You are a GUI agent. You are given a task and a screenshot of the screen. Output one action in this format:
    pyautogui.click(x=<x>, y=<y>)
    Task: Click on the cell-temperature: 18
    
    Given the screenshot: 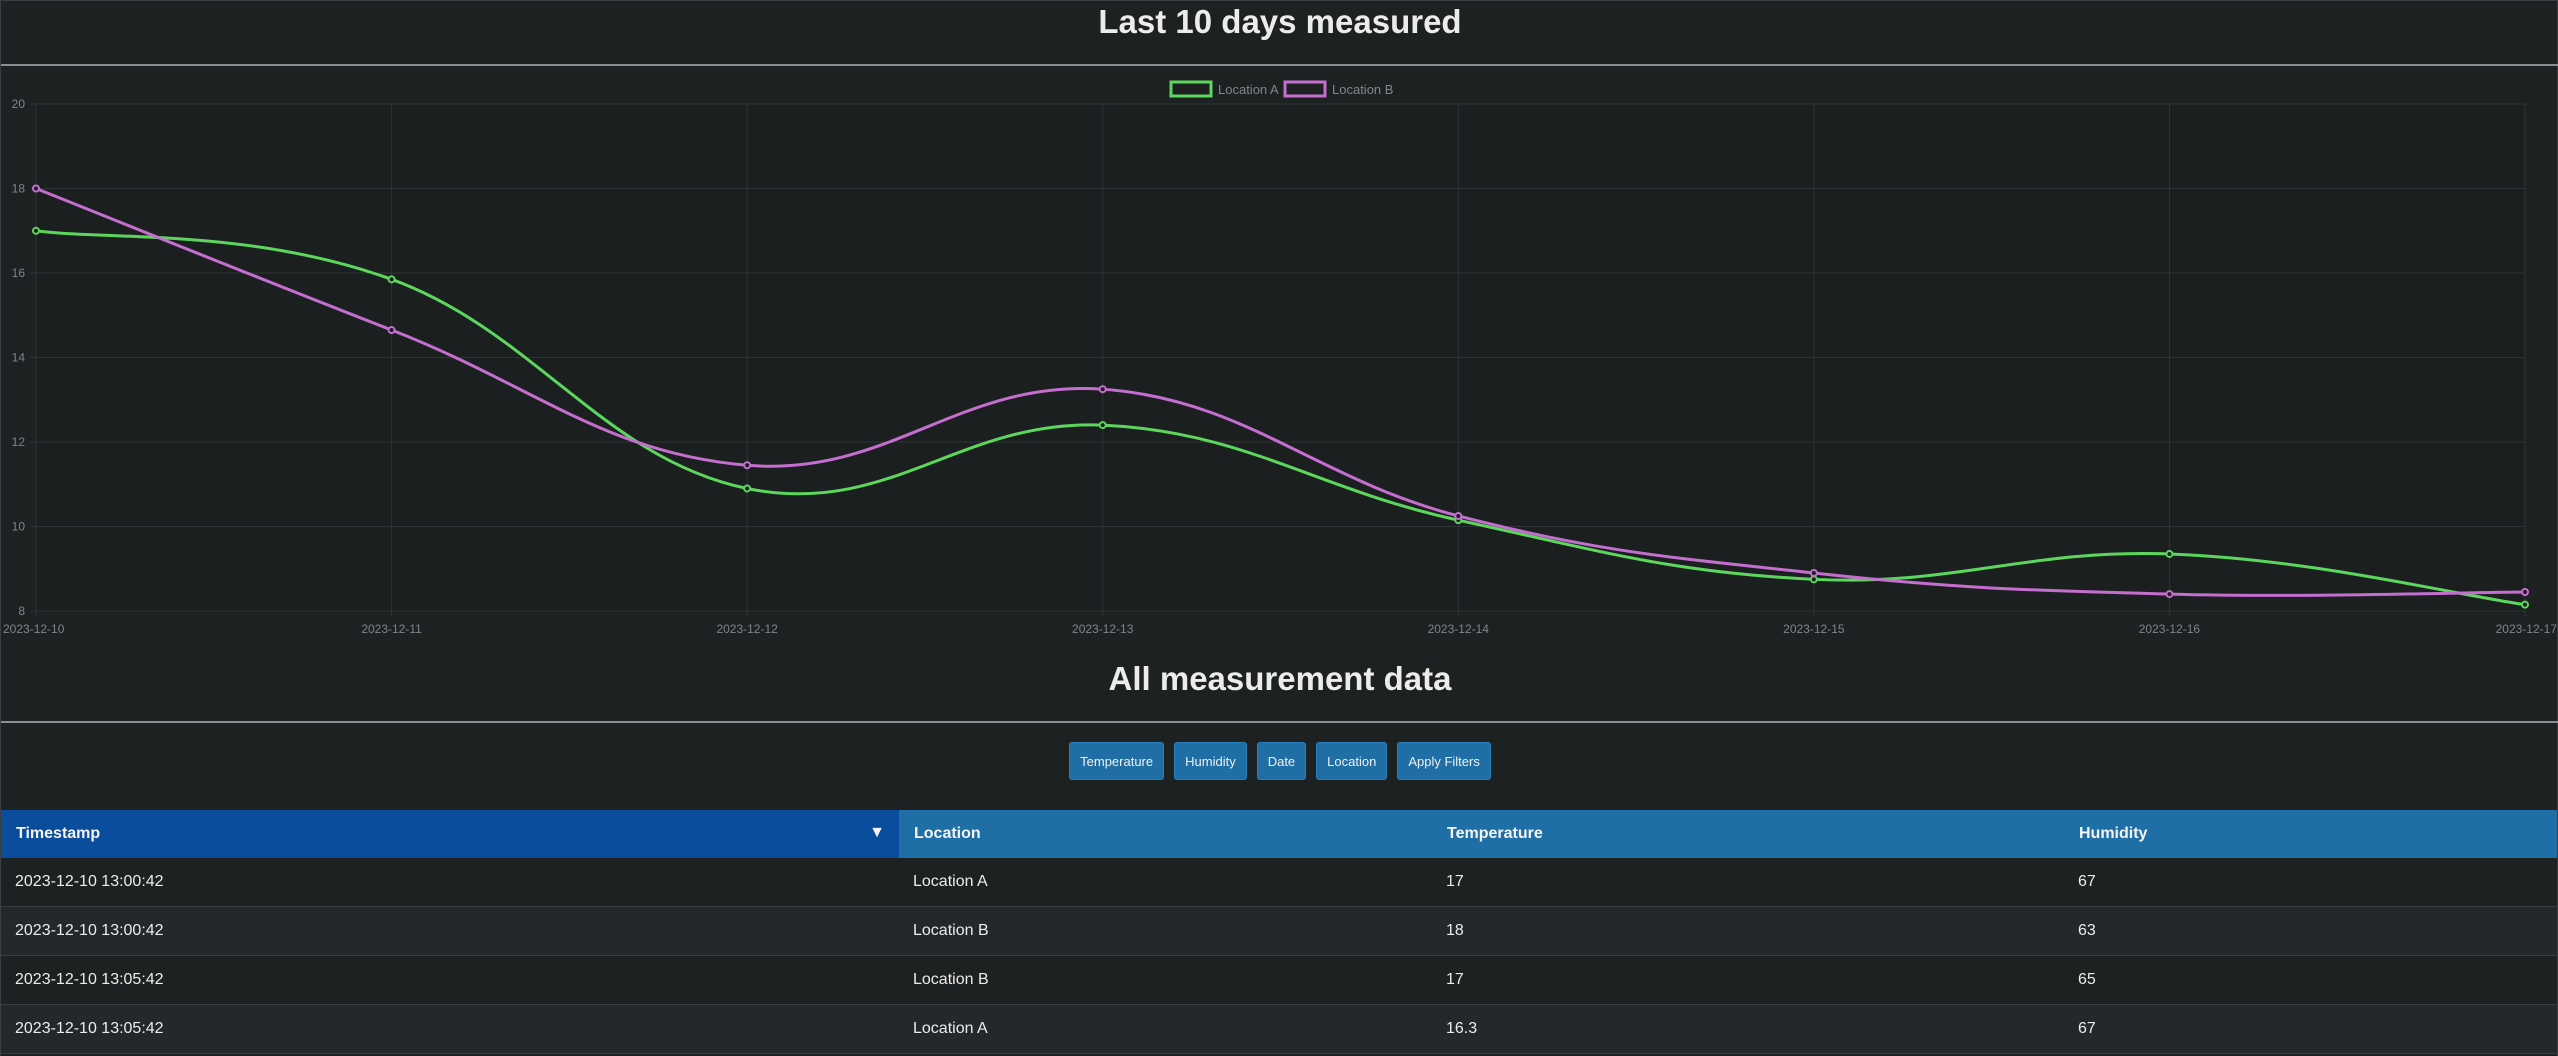 What is the action you would take?
    pyautogui.click(x=1748, y=931)
    